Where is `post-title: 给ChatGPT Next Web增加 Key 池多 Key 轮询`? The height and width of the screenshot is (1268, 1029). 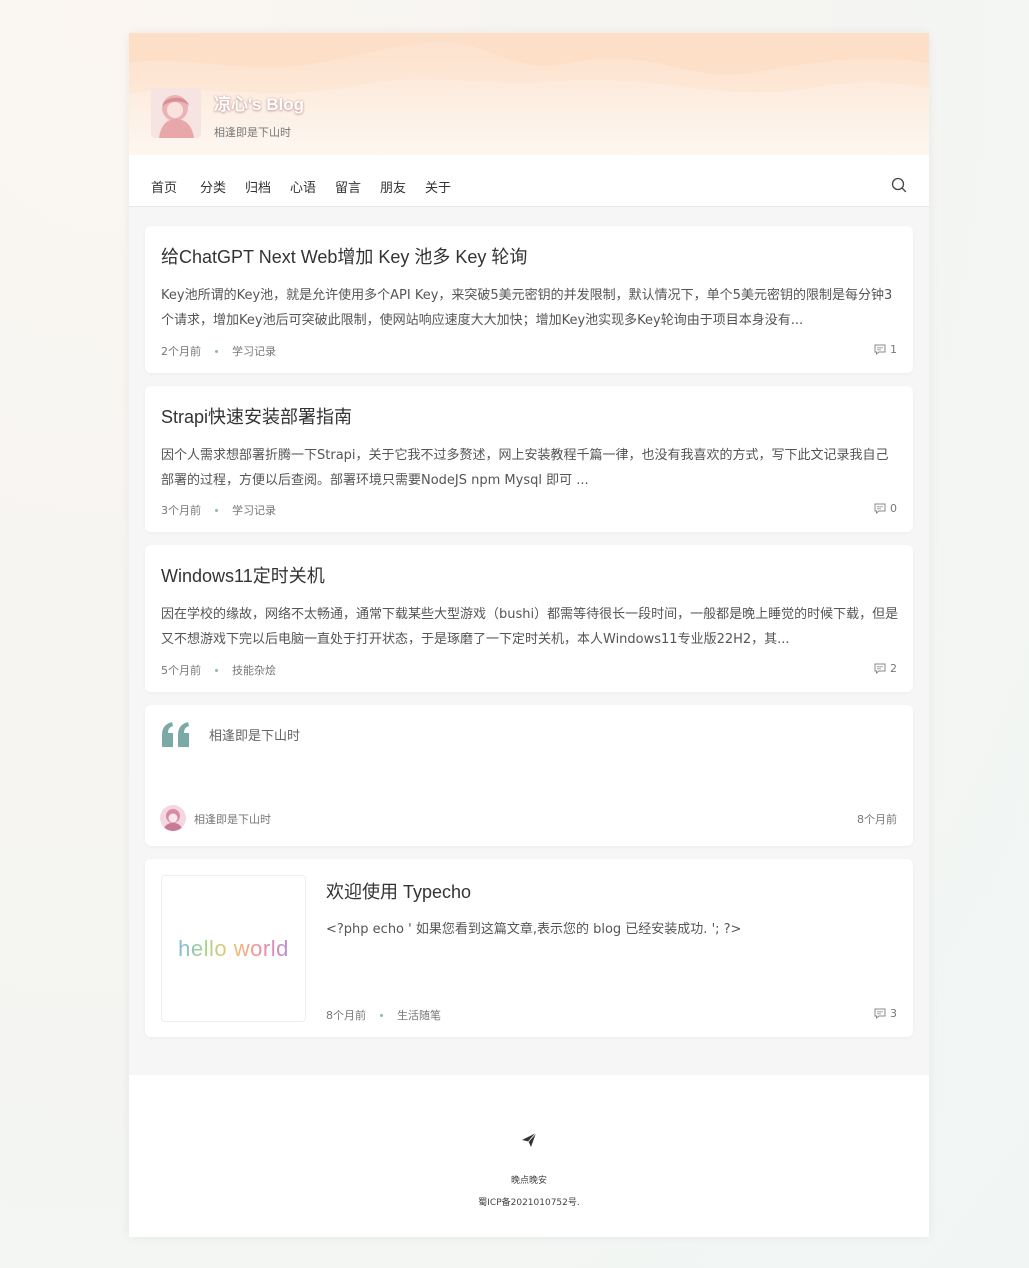 post-title: 给ChatGPT Next Web增加 Key 池多 Key 轮询 is located at coordinates (344, 256).